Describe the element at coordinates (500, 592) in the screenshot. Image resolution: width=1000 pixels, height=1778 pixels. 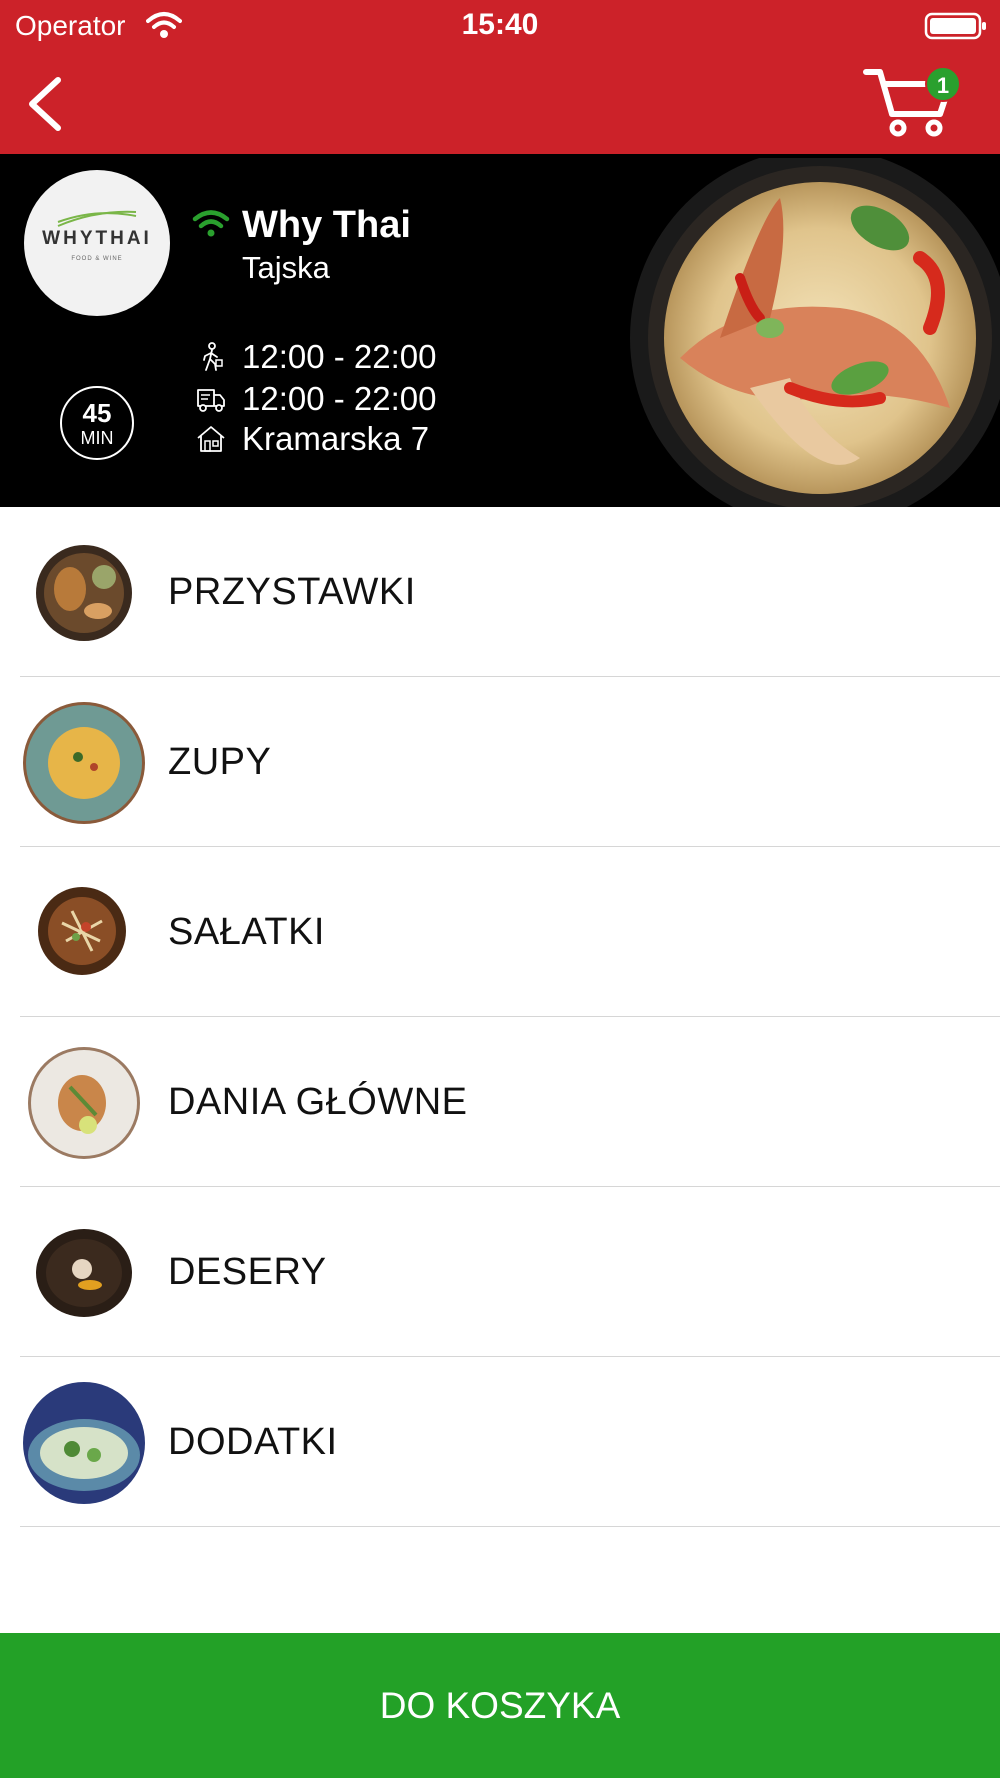
I see `category-item-przystawki: PRZYSTAWKI` at that location.